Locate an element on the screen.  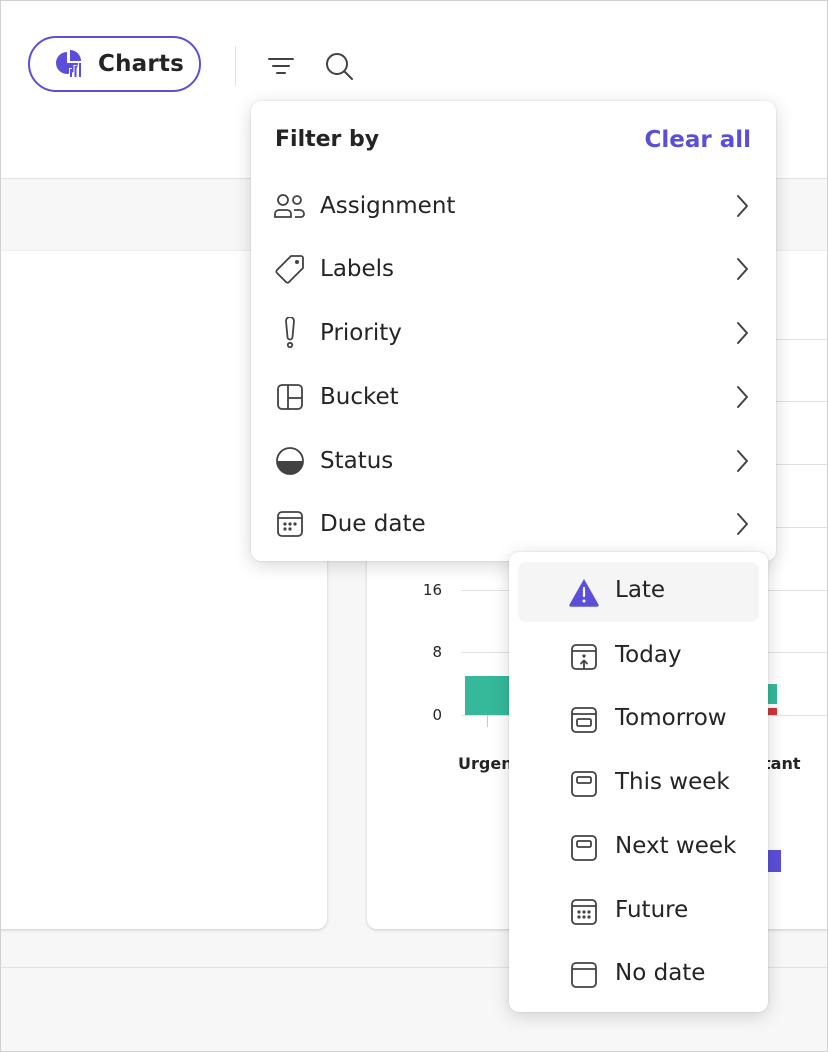
filter-button is located at coordinates (280, 66).